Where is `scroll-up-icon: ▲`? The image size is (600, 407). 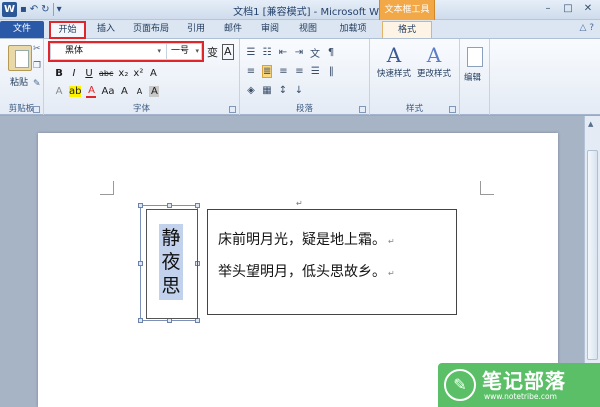
scroll-up-icon: ▲ is located at coordinates (590, 124).